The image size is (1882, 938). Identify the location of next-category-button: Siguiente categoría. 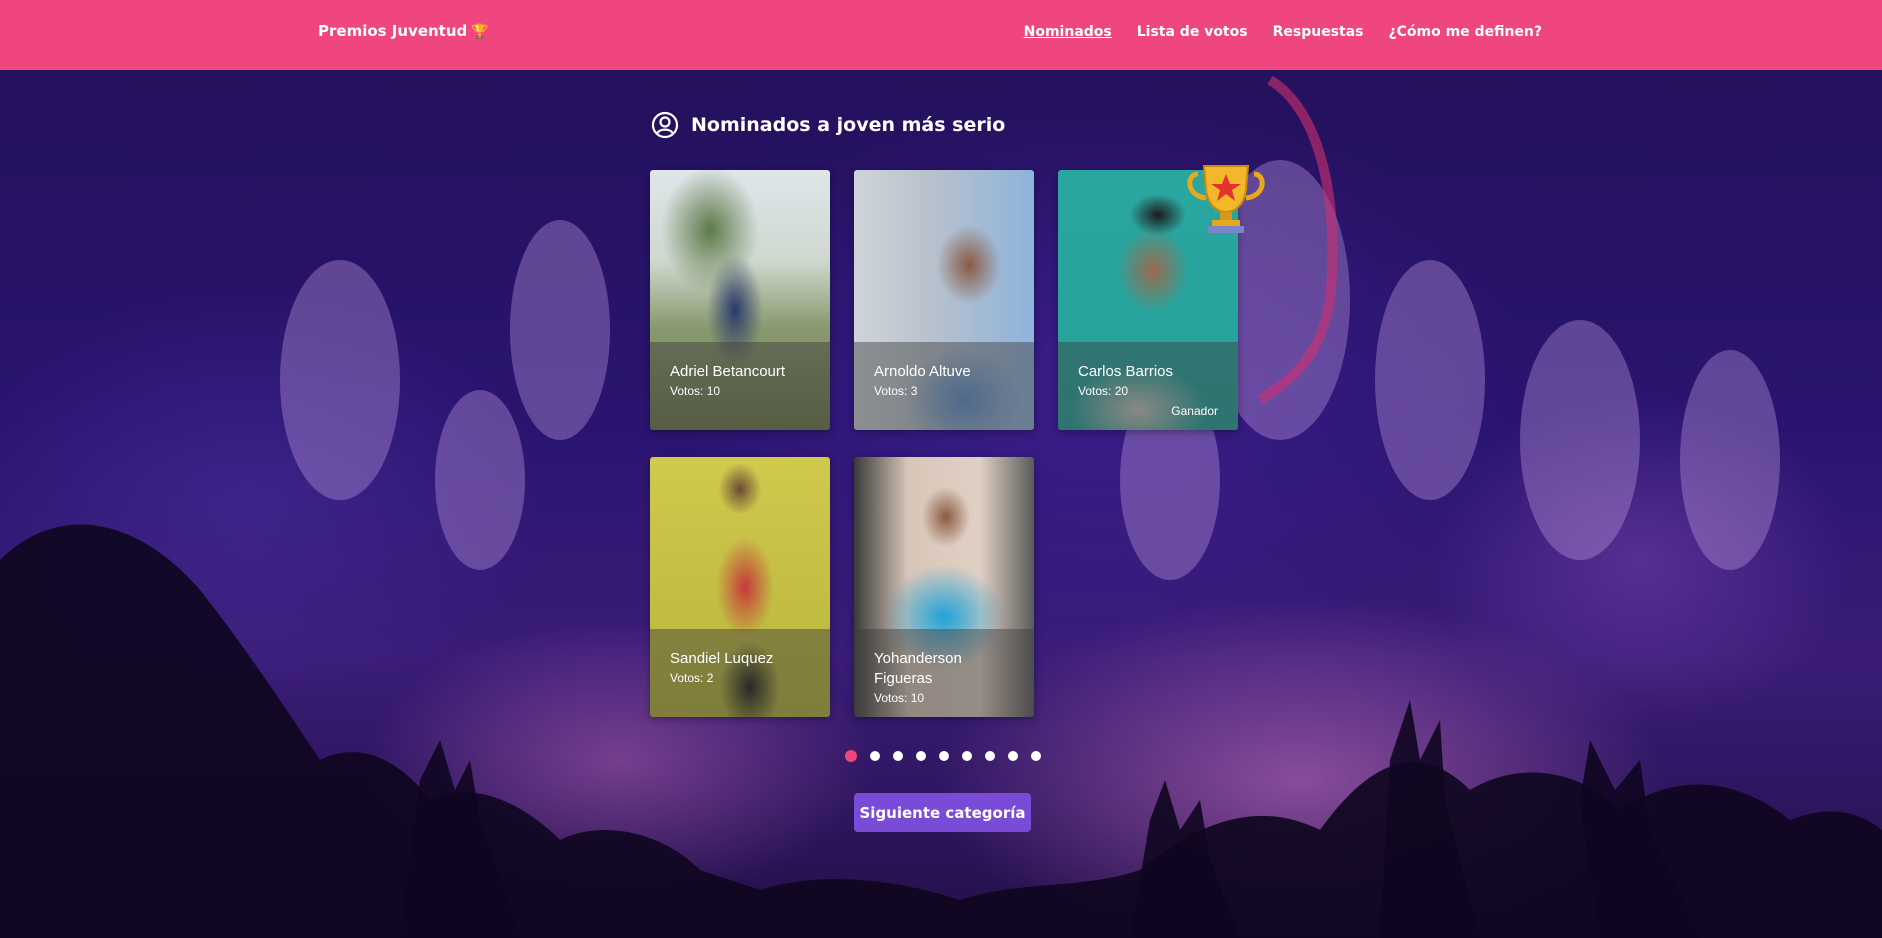
(942, 812).